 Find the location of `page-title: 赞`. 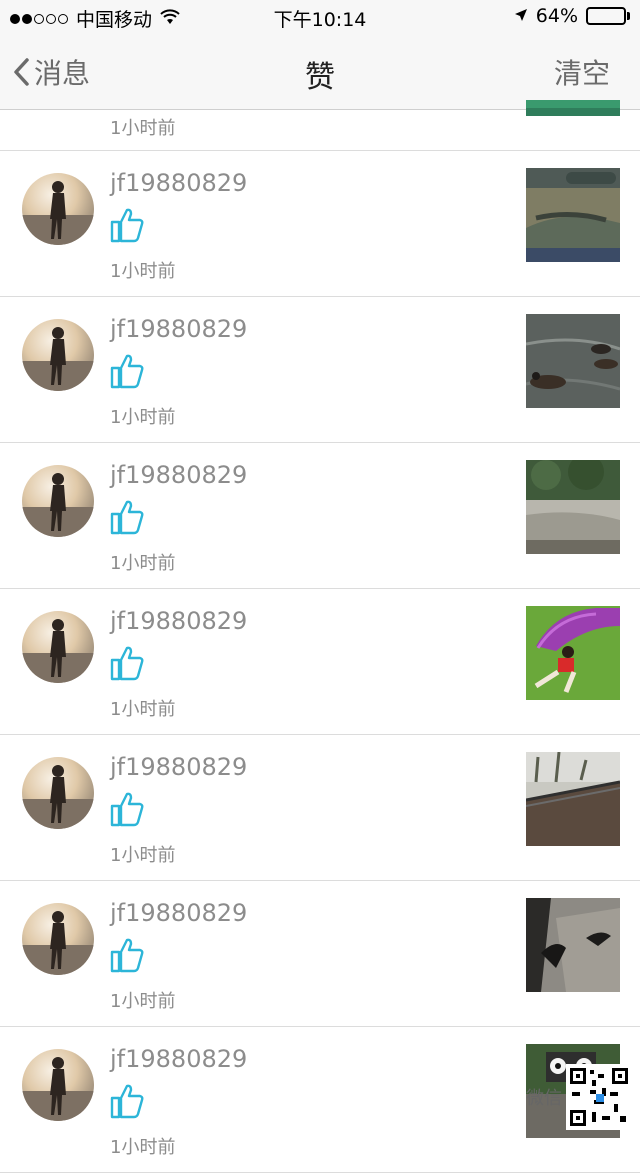

page-title: 赞 is located at coordinates (320, 77).